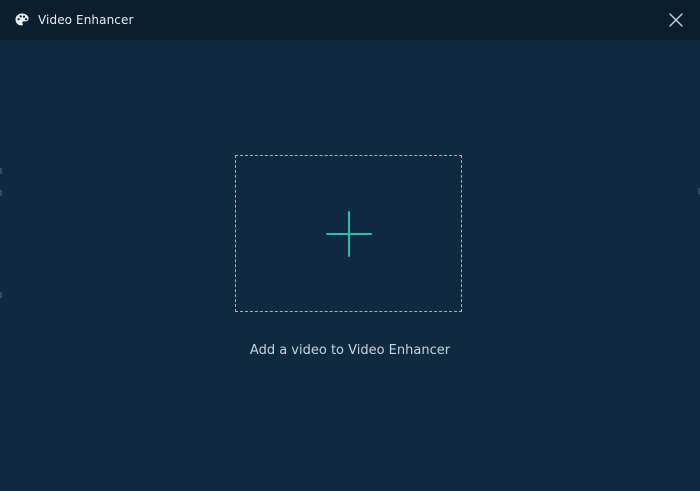 Image resolution: width=700 pixels, height=491 pixels. Describe the element at coordinates (22, 20) in the screenshot. I see `palette-icon` at that location.